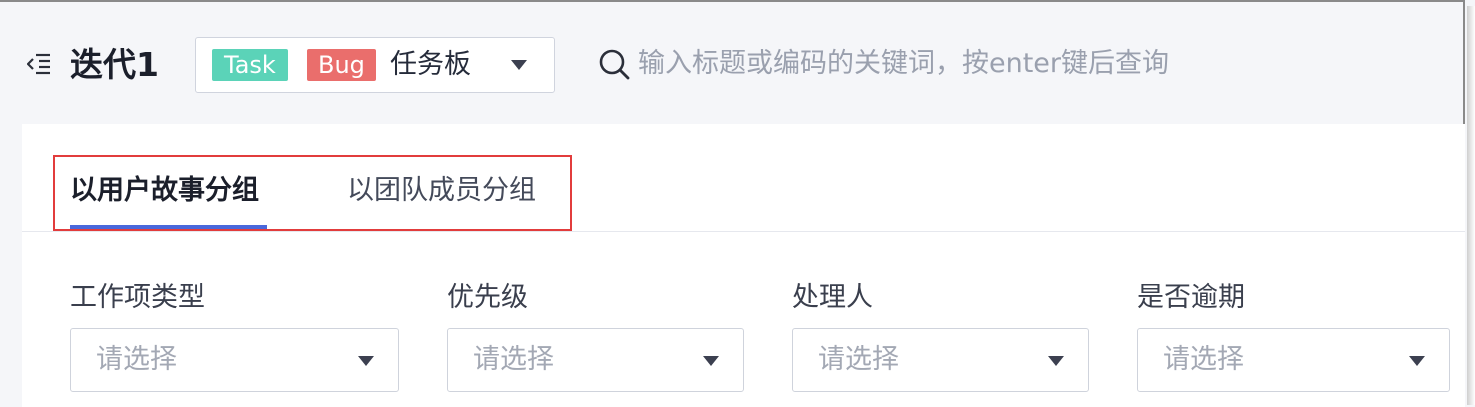  I want to click on bug-tag: Bug, so click(341, 65).